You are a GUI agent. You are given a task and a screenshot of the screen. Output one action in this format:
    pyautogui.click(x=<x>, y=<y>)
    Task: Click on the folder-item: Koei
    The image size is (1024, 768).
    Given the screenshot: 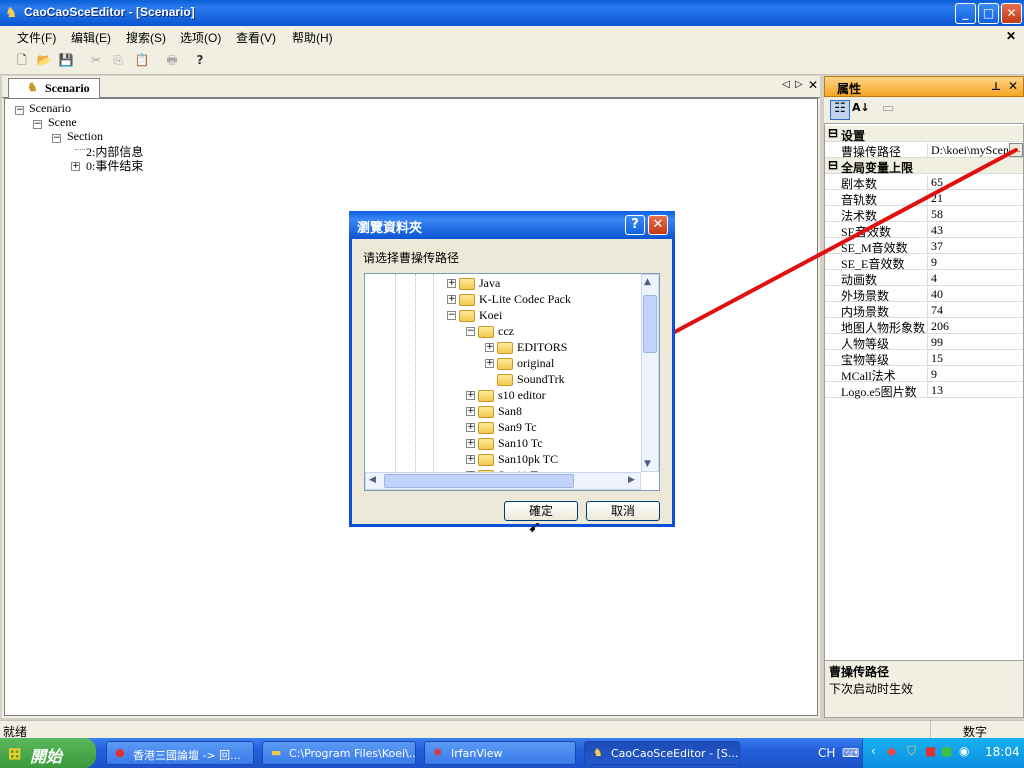 What is the action you would take?
    pyautogui.click(x=490, y=316)
    